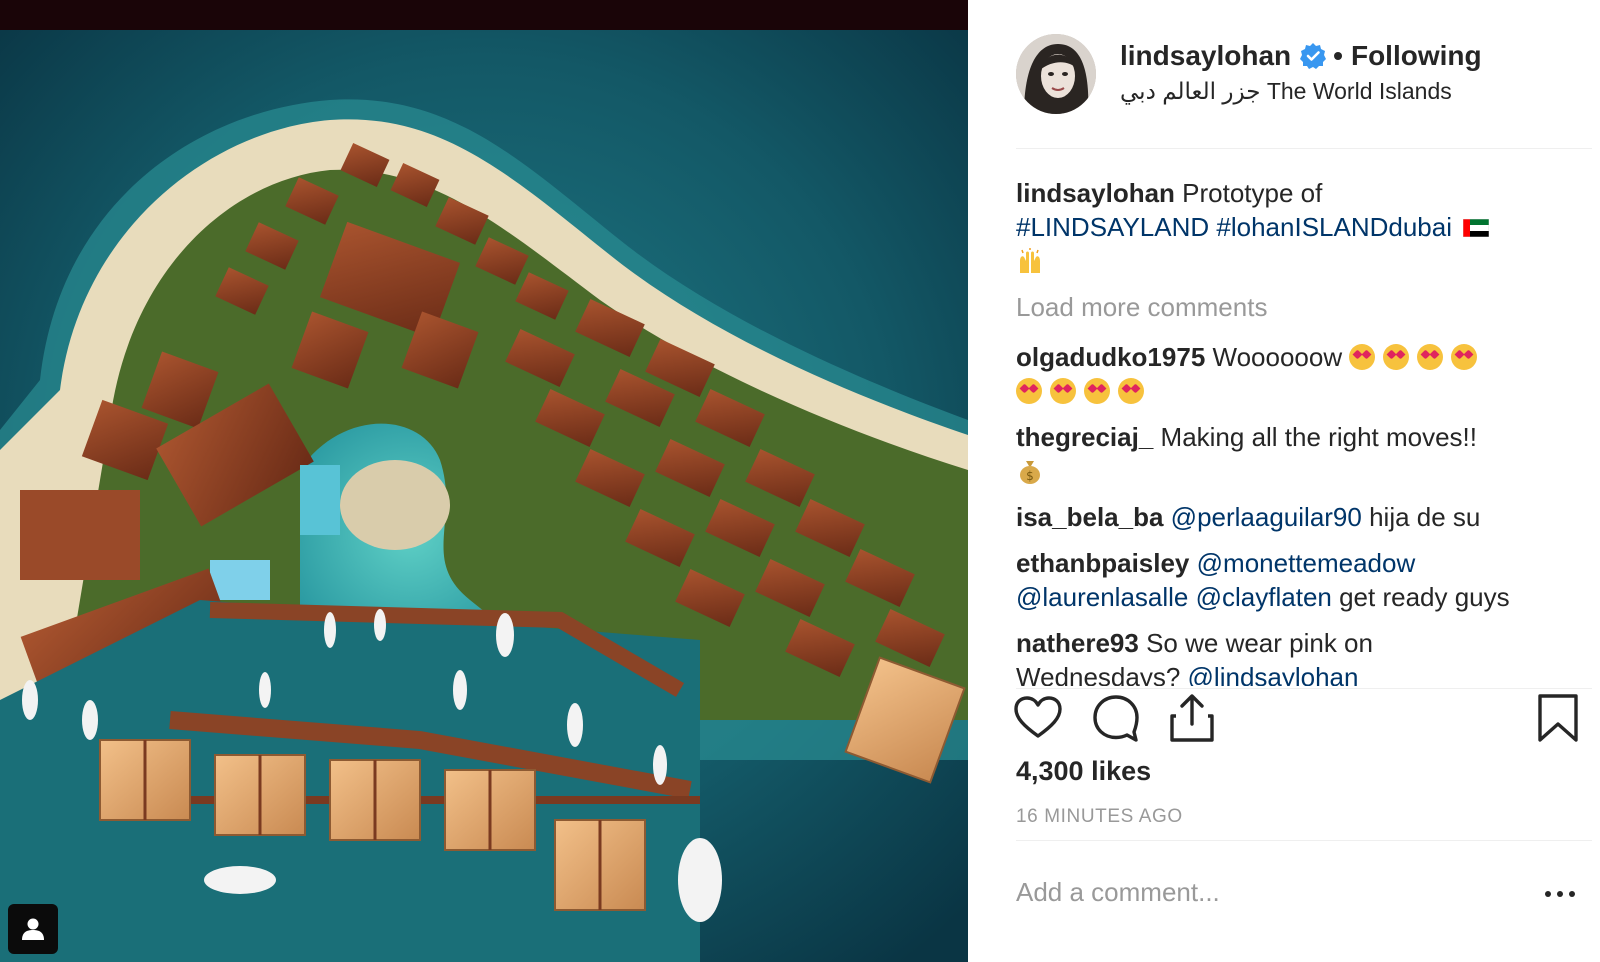 The image size is (1600, 962). I want to click on user-tags-button, so click(33, 929).